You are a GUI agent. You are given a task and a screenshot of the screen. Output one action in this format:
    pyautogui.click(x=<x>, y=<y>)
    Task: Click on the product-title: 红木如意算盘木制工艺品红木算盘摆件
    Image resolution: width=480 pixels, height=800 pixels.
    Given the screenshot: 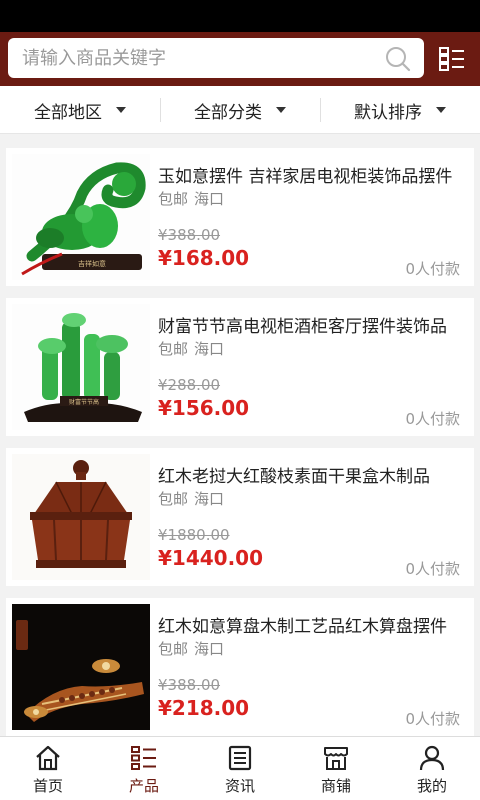 What is the action you would take?
    pyautogui.click(x=302, y=627)
    